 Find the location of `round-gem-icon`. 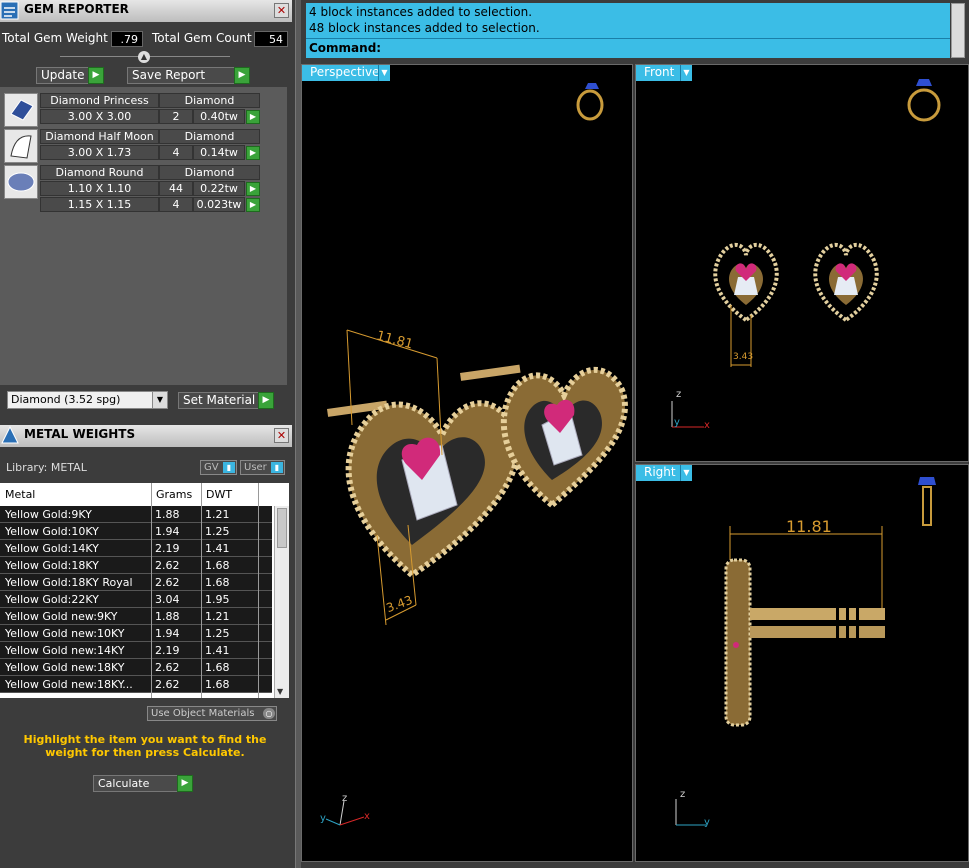

round-gem-icon is located at coordinates (21, 182).